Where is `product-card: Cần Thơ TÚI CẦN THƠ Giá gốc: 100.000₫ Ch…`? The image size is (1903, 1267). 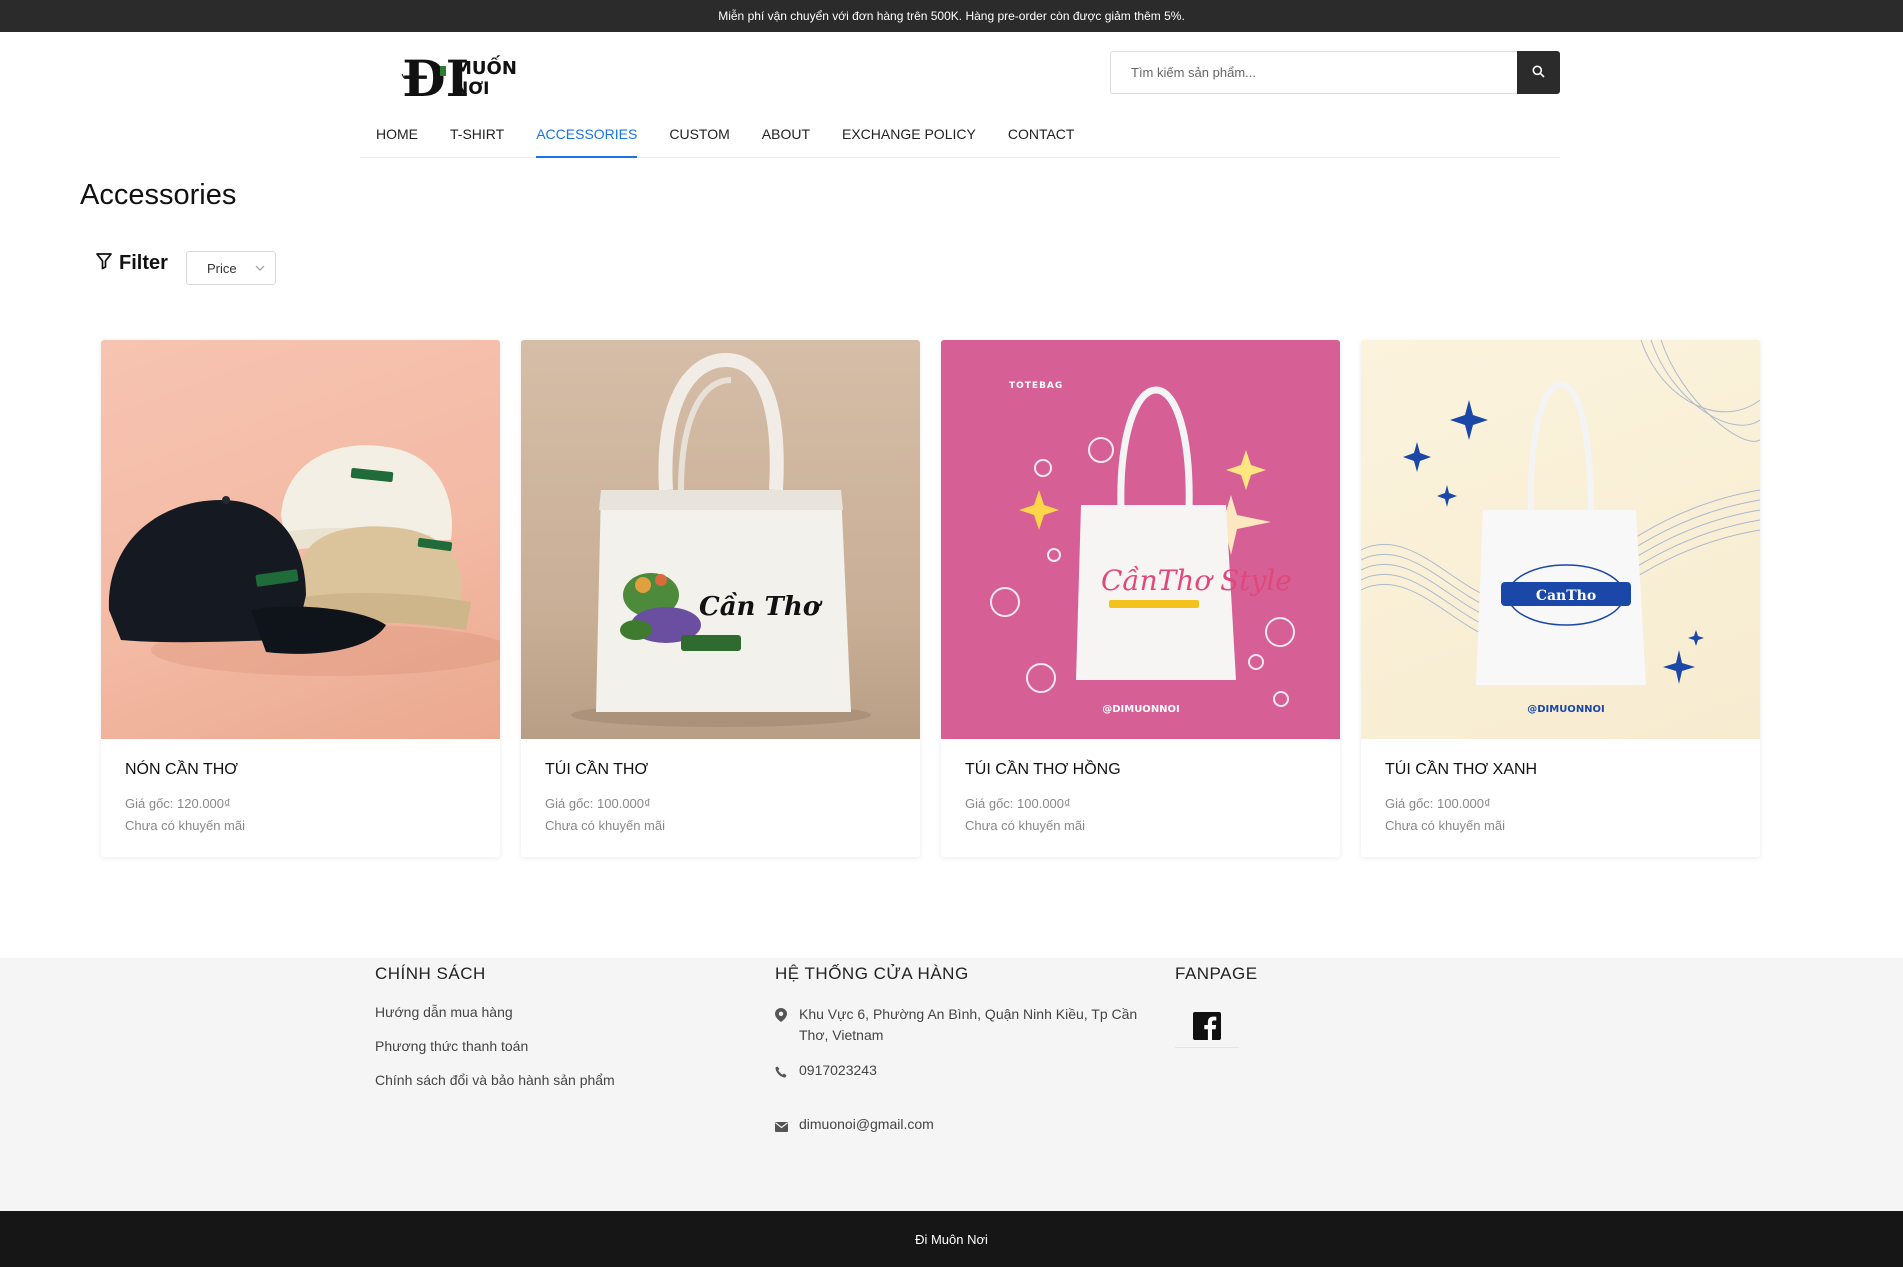 product-card: Cần Thơ TÚI CẦN THƠ Giá gốc: 100.000₫ Ch… is located at coordinates (720, 598).